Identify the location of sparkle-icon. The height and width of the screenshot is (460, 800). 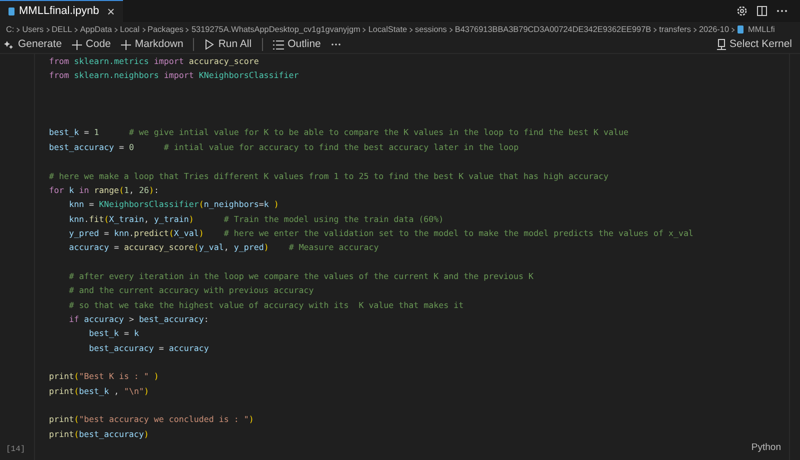
(9, 45).